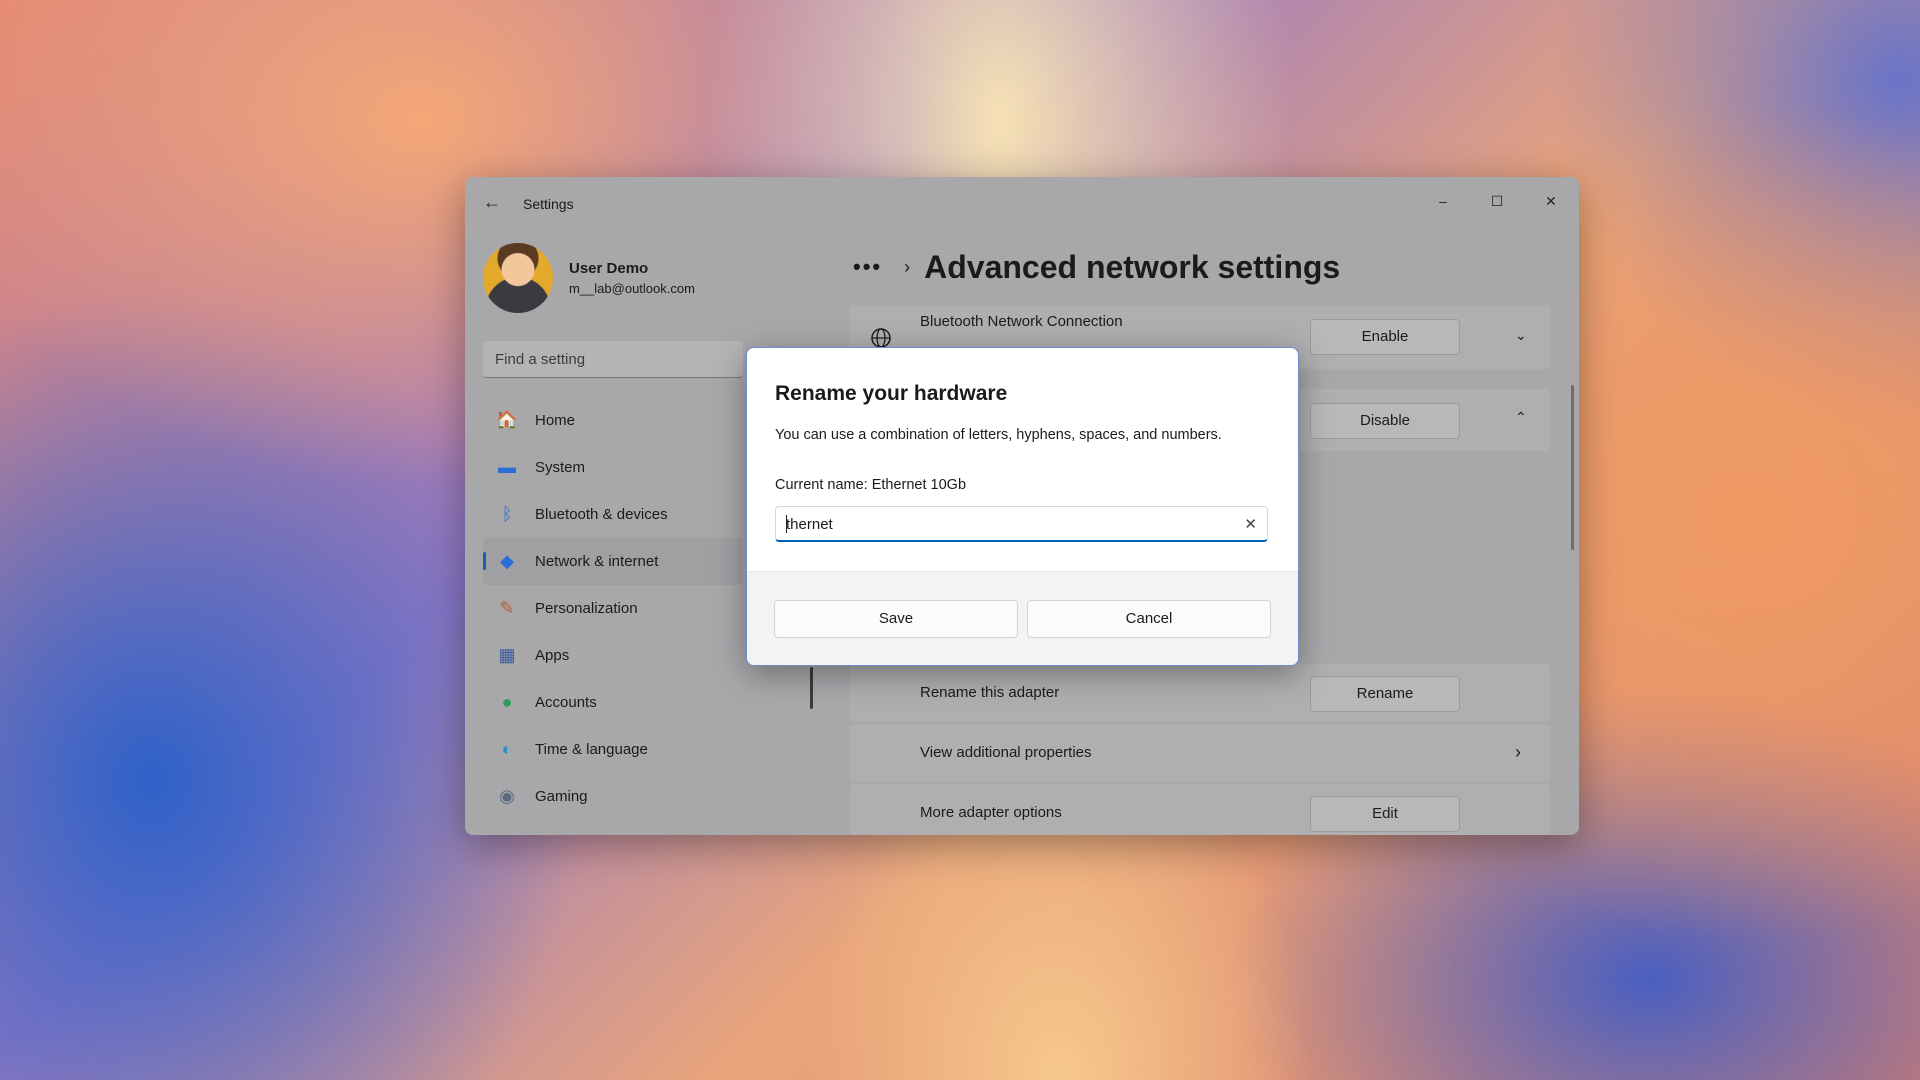 The height and width of the screenshot is (1080, 1920). I want to click on more-options-label: More adapter options, so click(991, 812).